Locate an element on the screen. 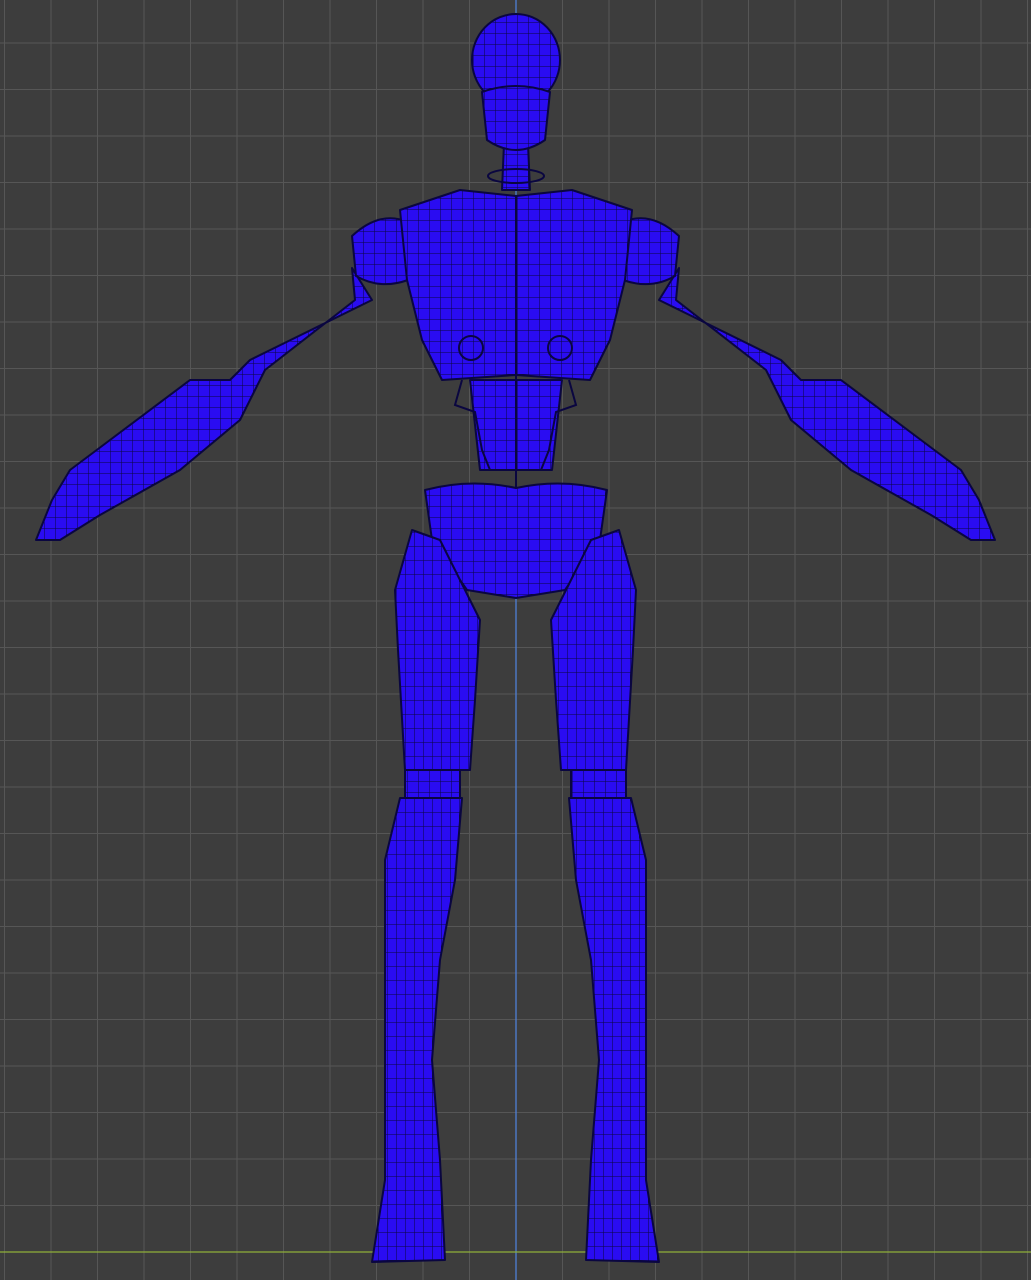 This screenshot has width=1031, height=1280. right-arm-mesh is located at coordinates (204, 404).